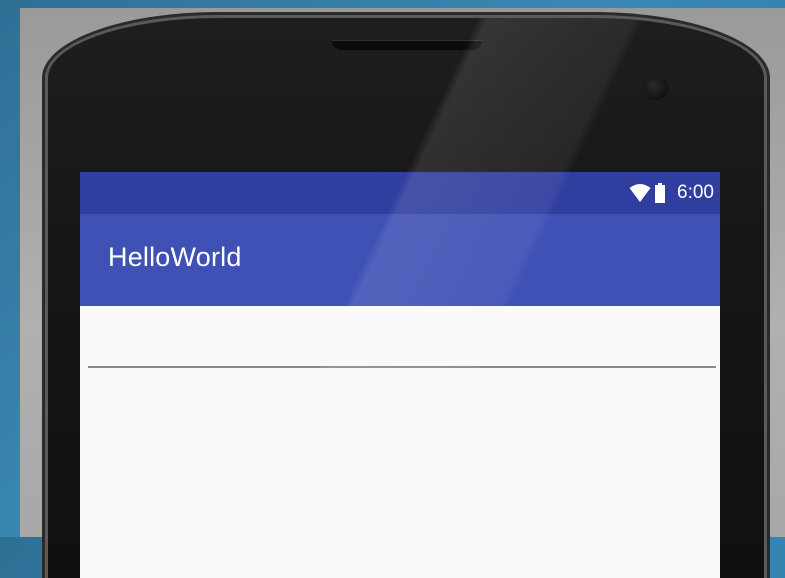 Image resolution: width=785 pixels, height=578 pixels. I want to click on app-title: HelloWorld, so click(175, 257).